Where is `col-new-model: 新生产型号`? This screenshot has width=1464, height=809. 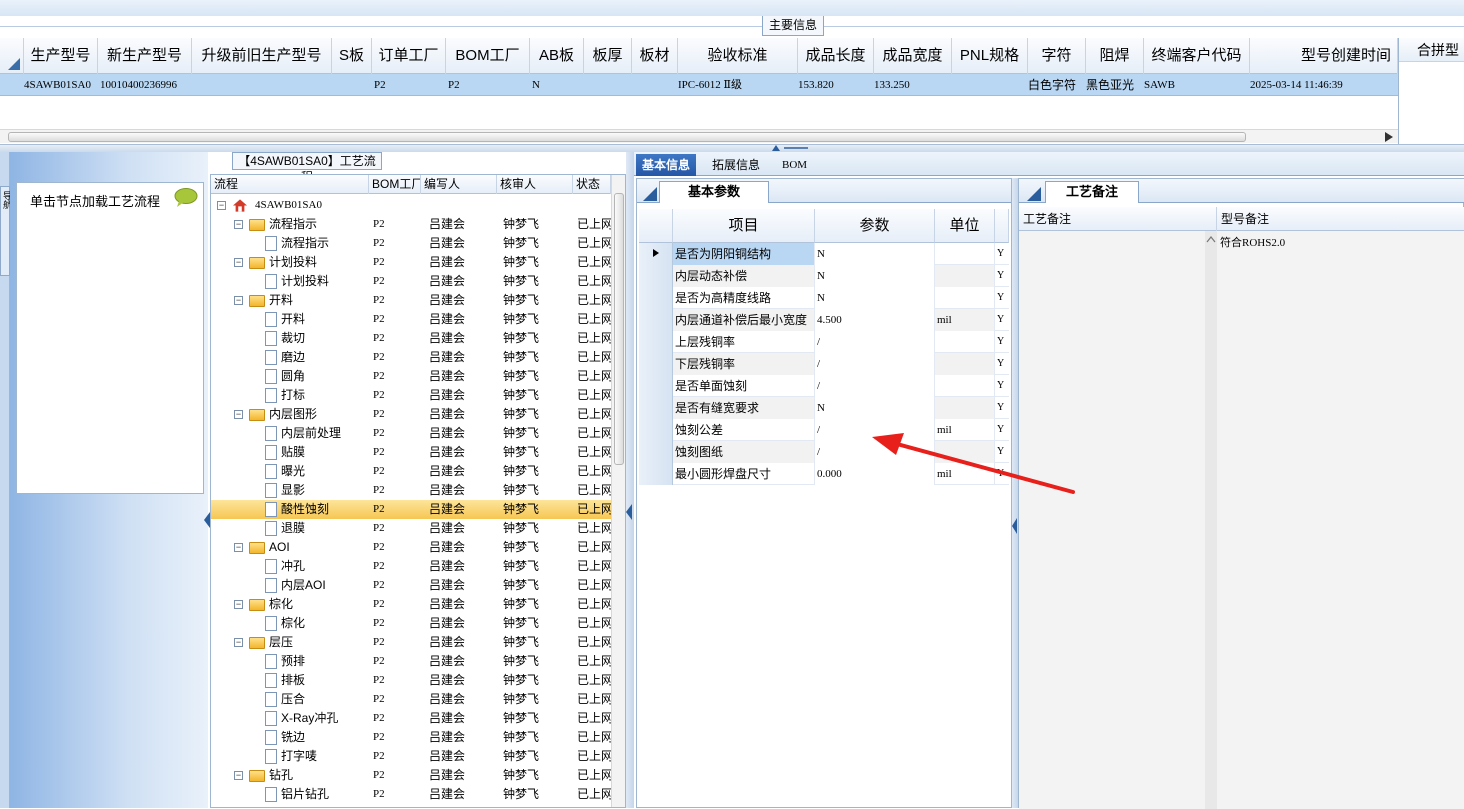
col-new-model: 新生产型号 is located at coordinates (145, 56).